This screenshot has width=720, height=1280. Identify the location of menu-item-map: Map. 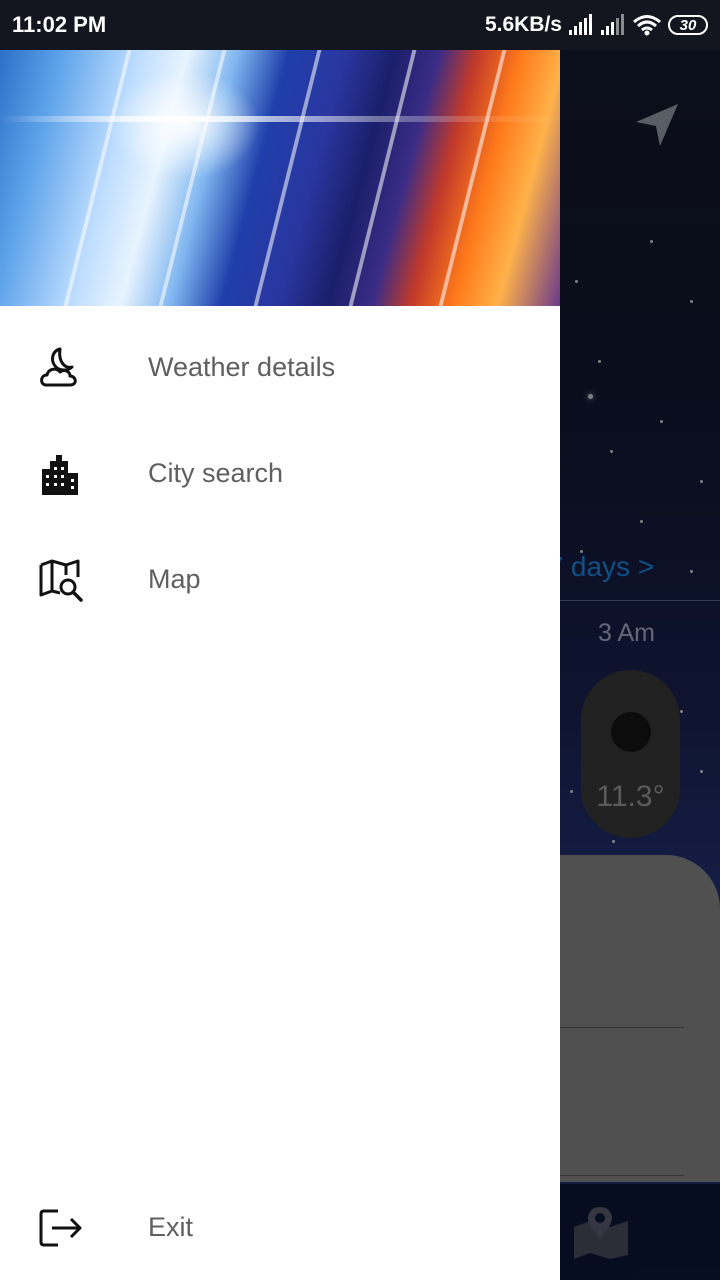
(280, 580).